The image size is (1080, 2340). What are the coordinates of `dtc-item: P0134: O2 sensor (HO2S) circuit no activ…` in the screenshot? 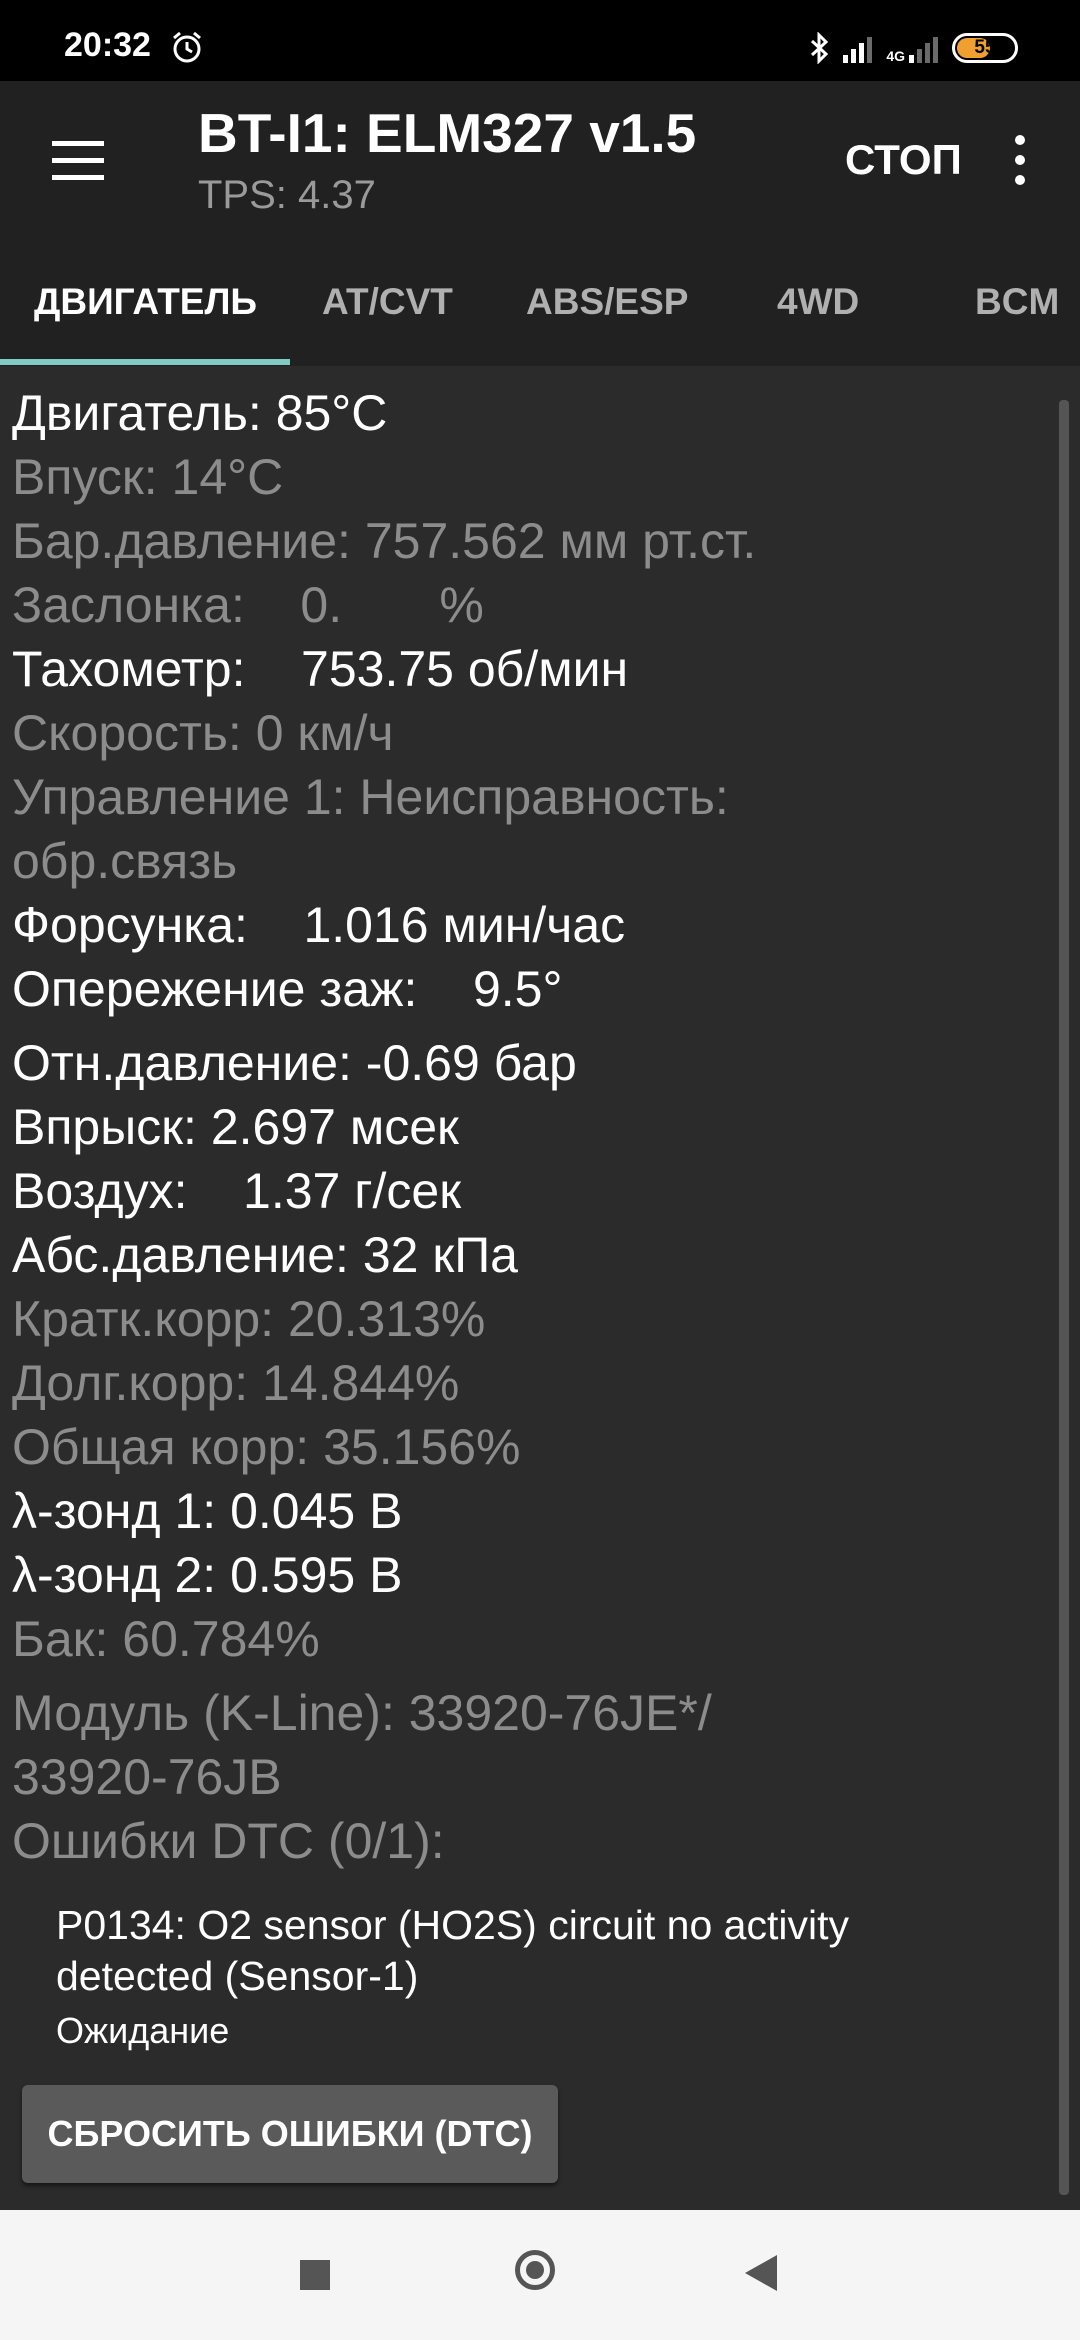 It's located at (536, 1976).